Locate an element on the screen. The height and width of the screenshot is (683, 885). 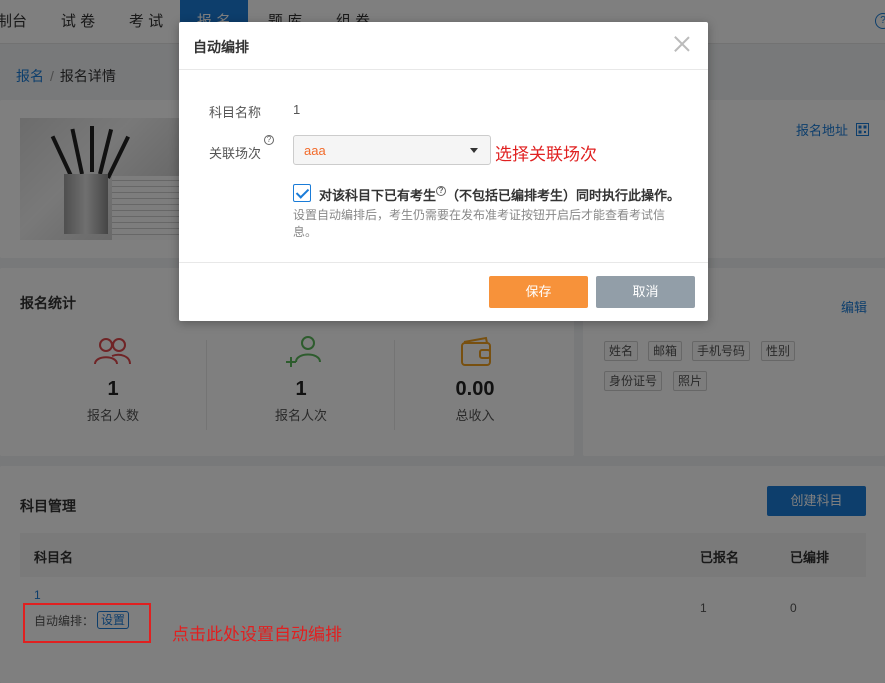
apply-existing-label: 对该科目下已有考生? （不包括已编排考生）同时执行此操作。 is located at coordinates (499, 194).